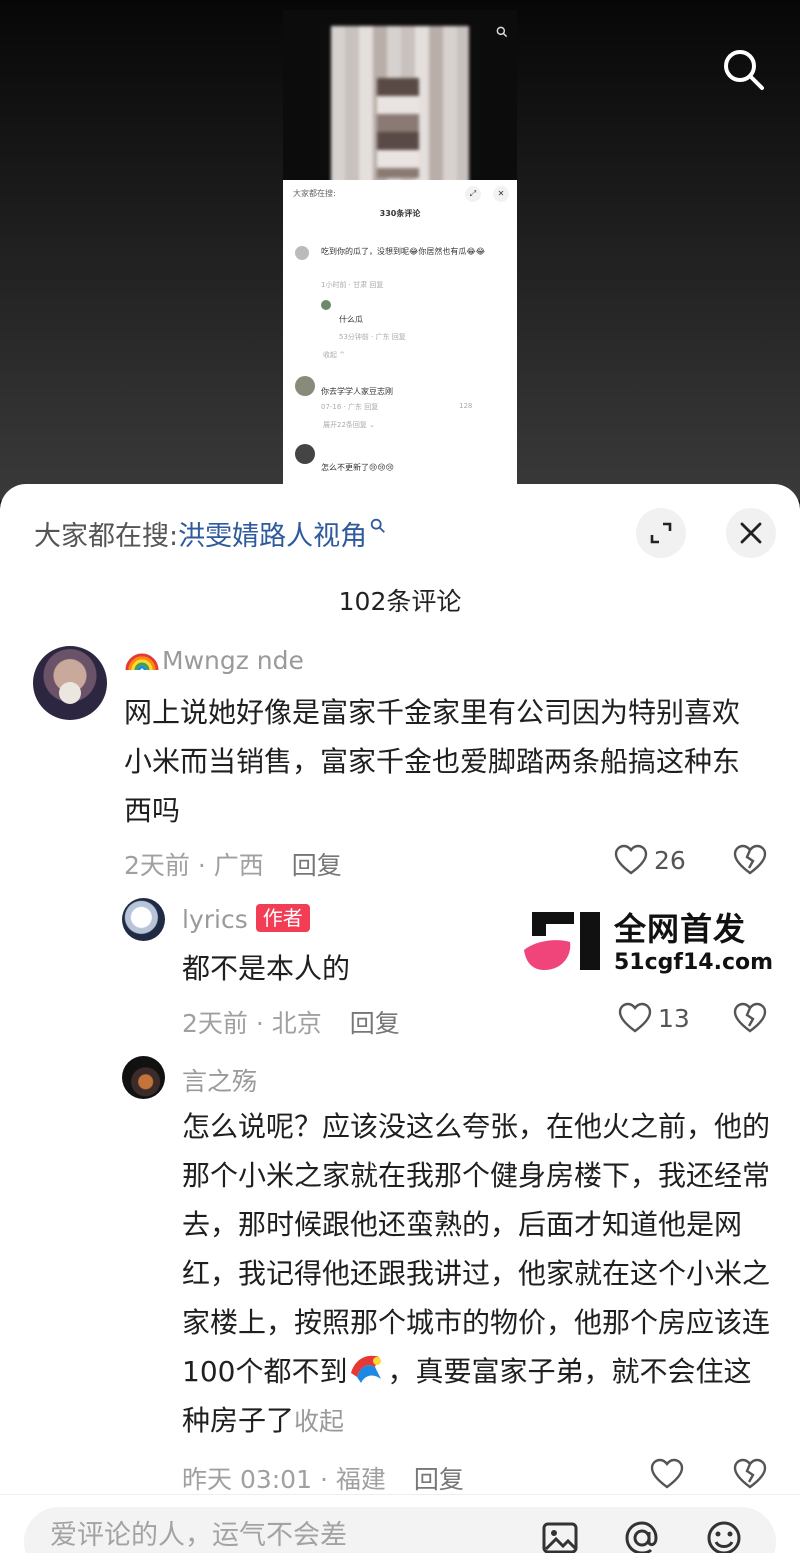 The width and height of the screenshot is (800, 1553). What do you see at coordinates (142, 662) in the screenshot?
I see `rainbow-icon` at bounding box center [142, 662].